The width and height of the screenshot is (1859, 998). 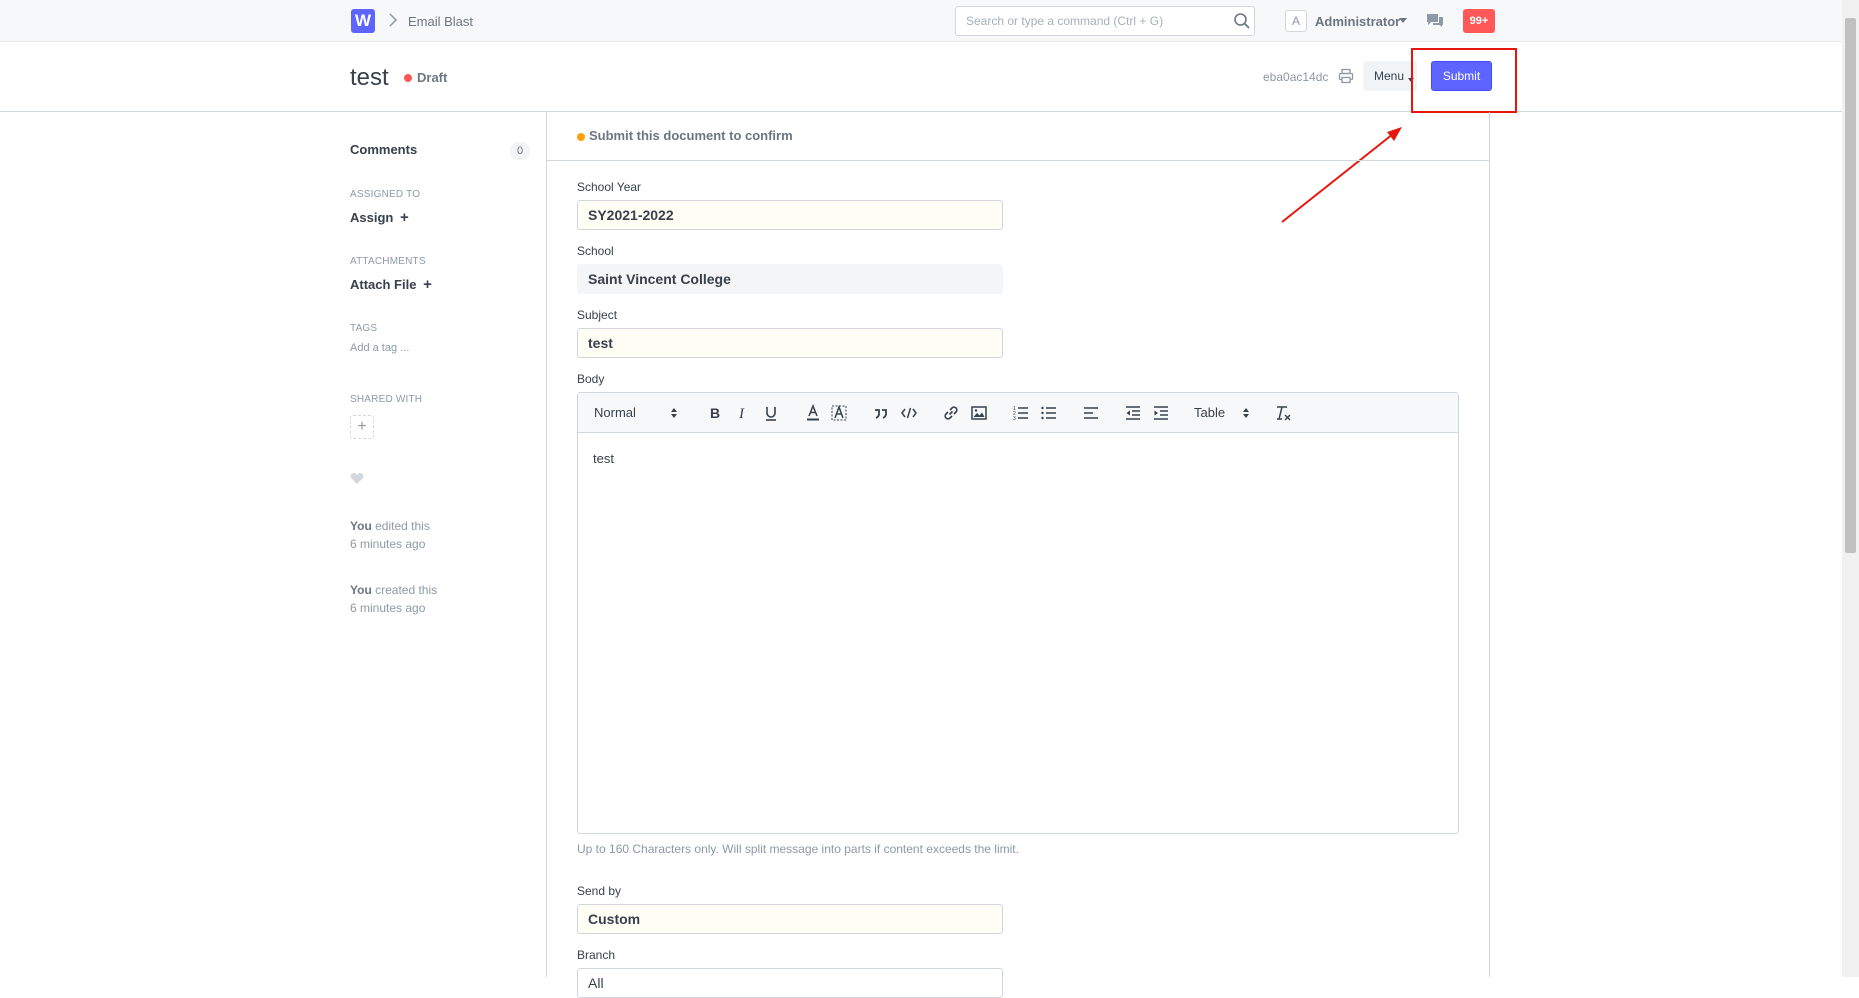 What do you see at coordinates (581, 137) in the screenshot?
I see `message-indicator-dot` at bounding box center [581, 137].